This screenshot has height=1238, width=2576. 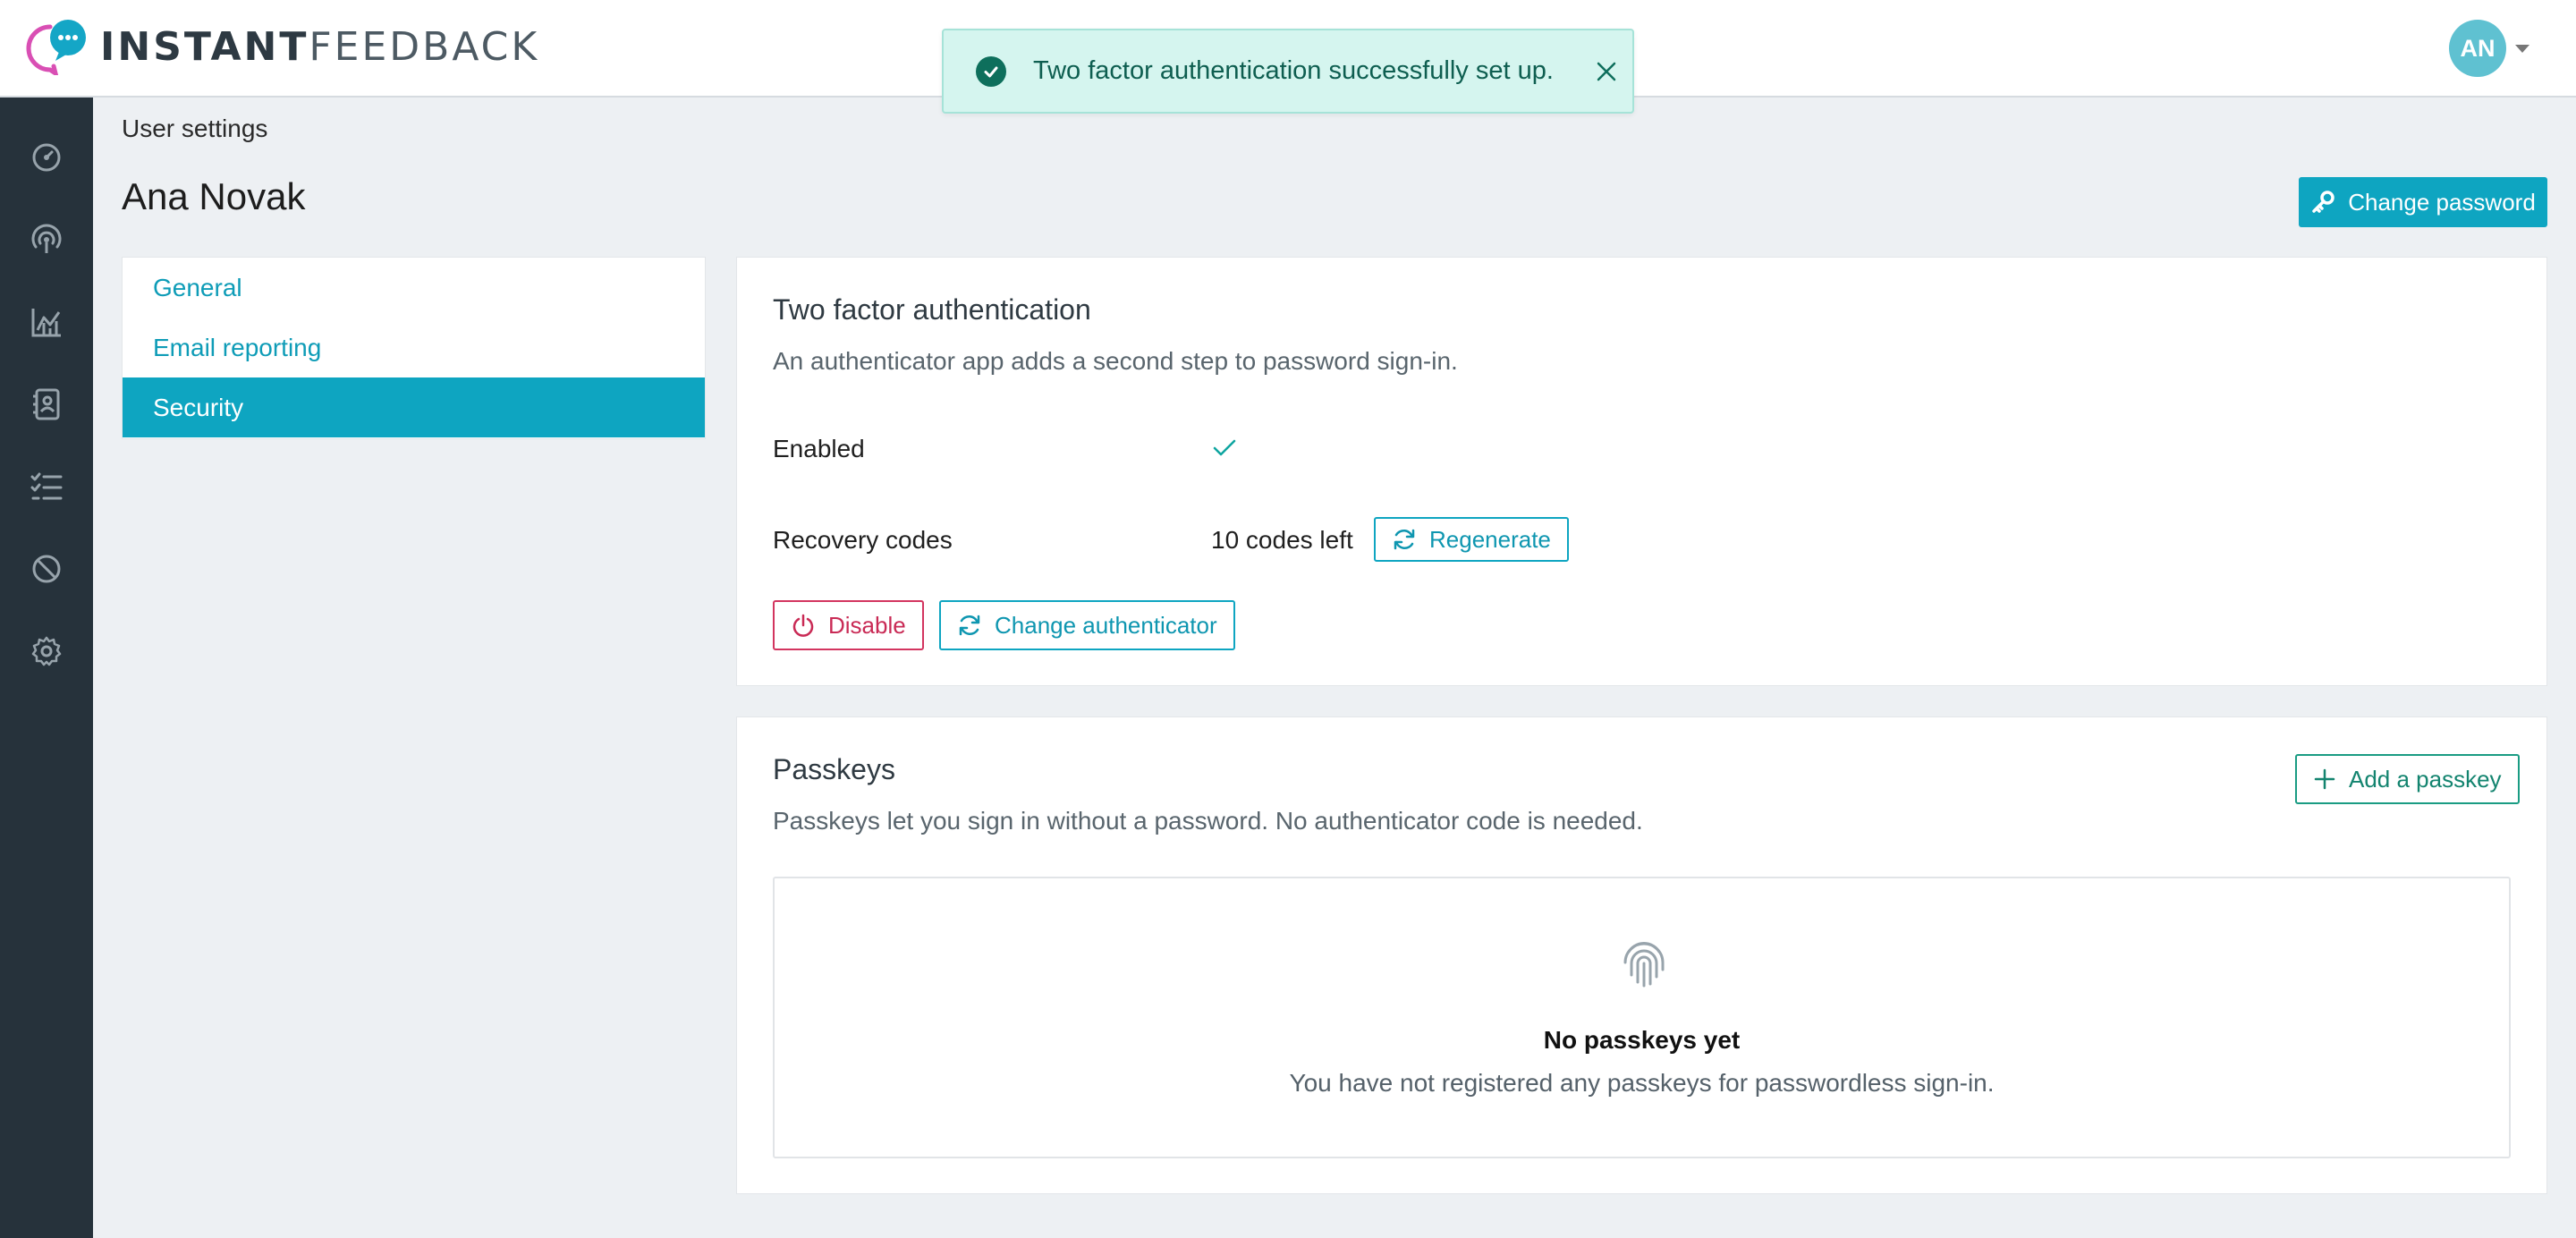 I want to click on add-passkey-button: Add a passkey, so click(x=2407, y=779).